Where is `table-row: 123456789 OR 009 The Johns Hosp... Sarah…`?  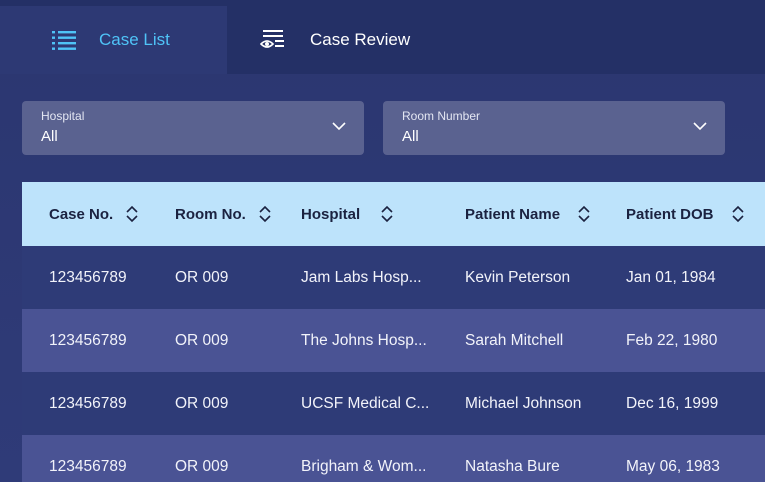
table-row: 123456789 OR 009 The Johns Hosp... Sarah… is located at coordinates (393, 340).